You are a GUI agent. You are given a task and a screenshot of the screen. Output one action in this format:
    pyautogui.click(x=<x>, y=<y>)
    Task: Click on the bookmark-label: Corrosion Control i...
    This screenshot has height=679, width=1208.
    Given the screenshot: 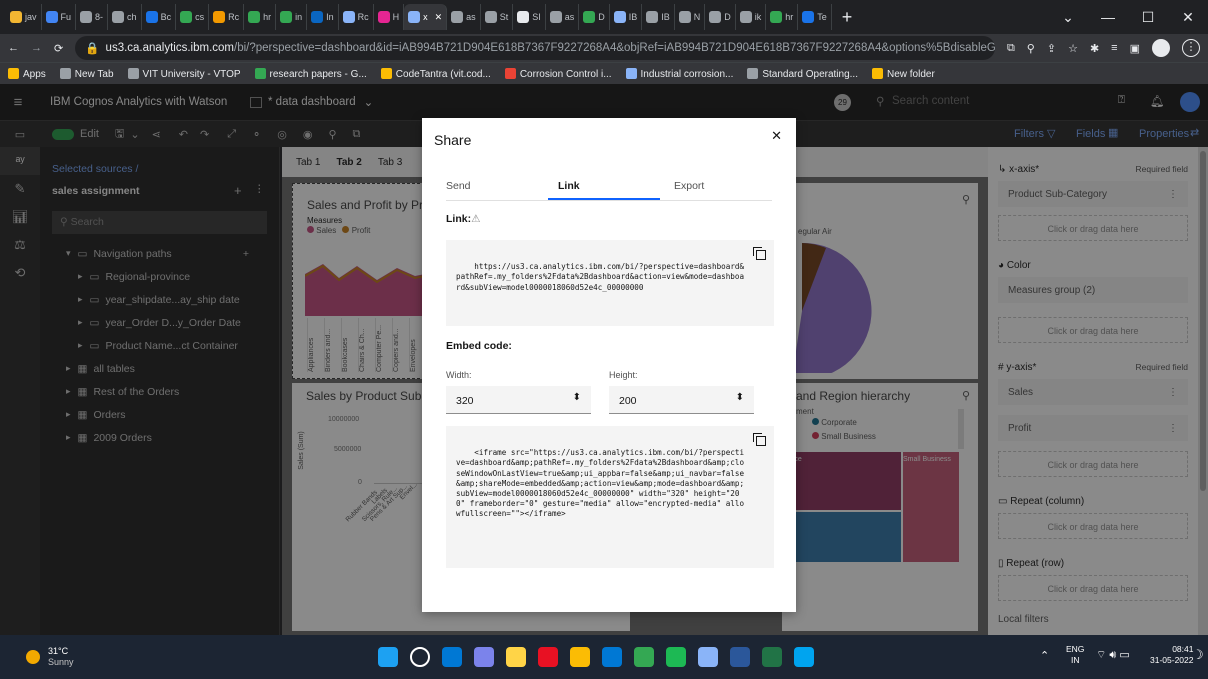 What is the action you would take?
    pyautogui.click(x=565, y=74)
    